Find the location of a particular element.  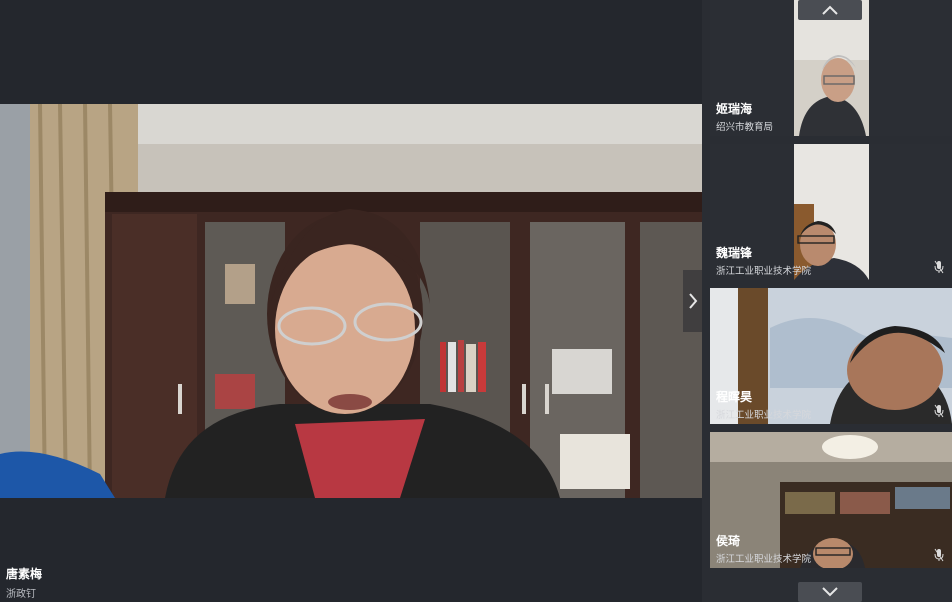

participant-tile: 魏瑞锋 浙江工业职业技术学院 is located at coordinates (831, 212).